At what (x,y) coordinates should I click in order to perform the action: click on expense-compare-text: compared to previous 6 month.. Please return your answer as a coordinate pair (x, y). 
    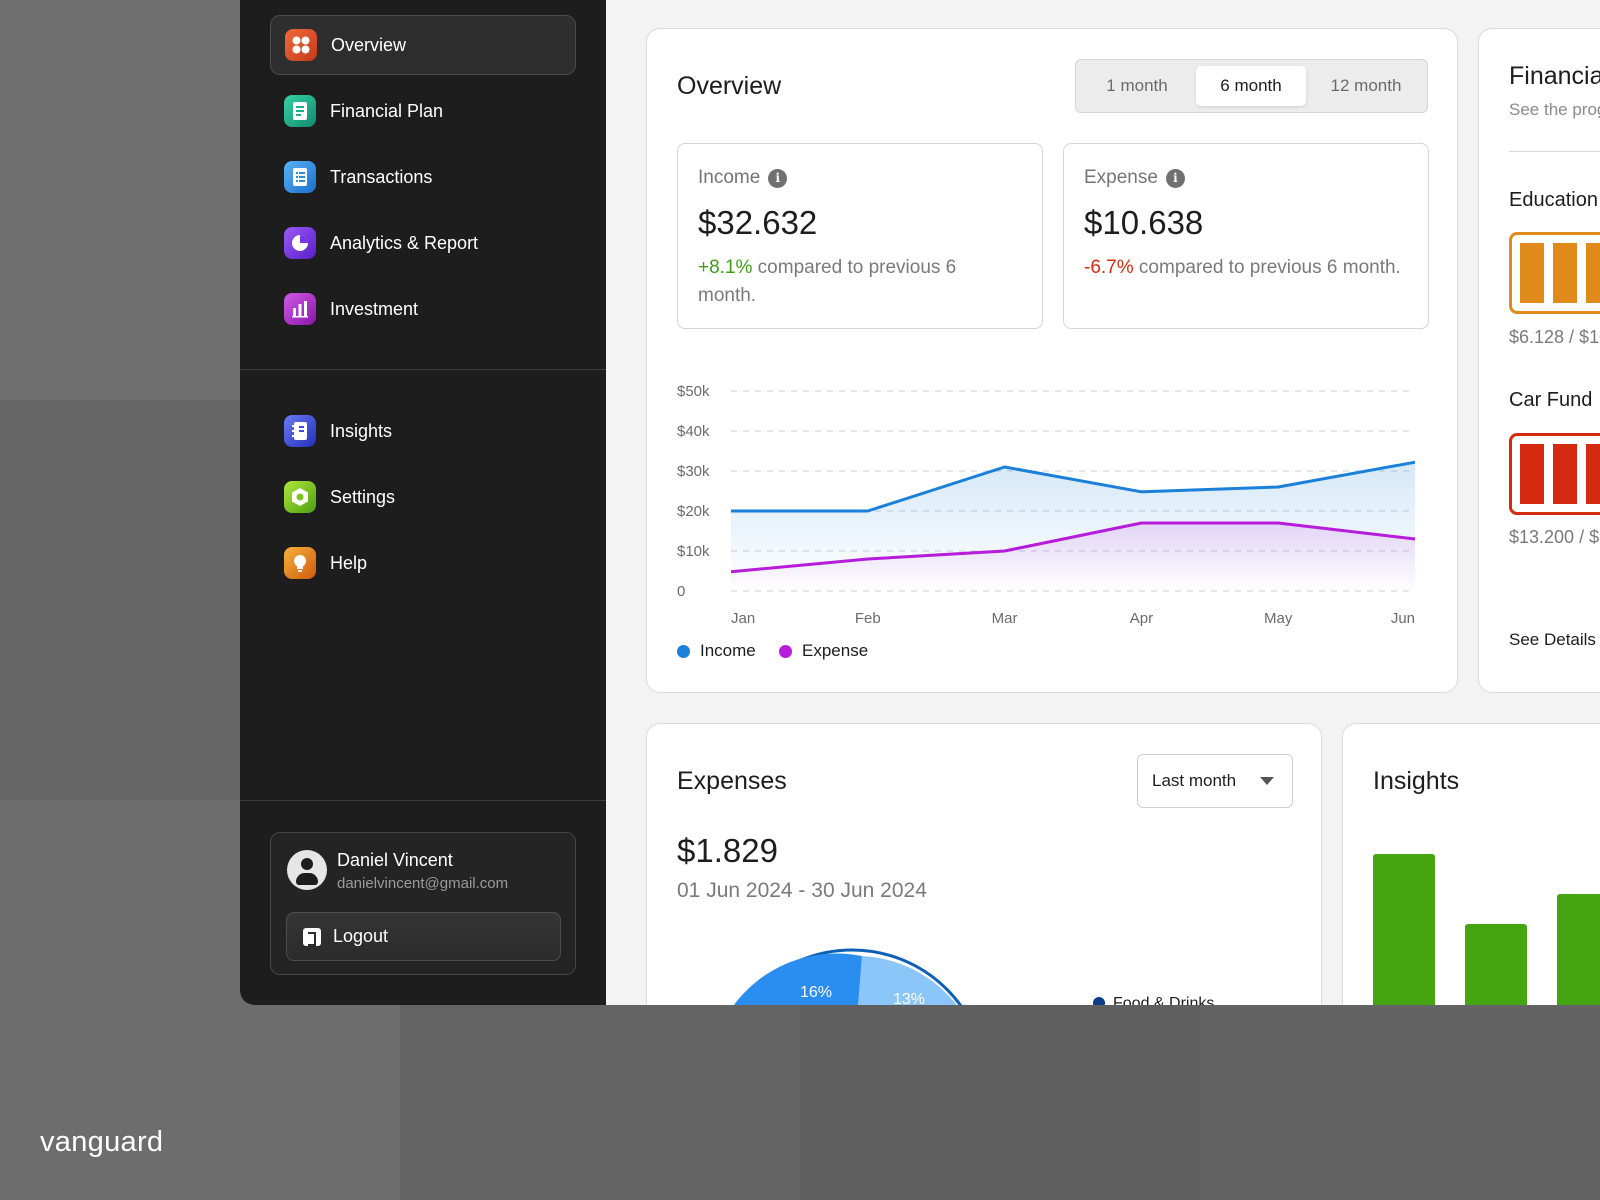
    Looking at the image, I should click on (1267, 267).